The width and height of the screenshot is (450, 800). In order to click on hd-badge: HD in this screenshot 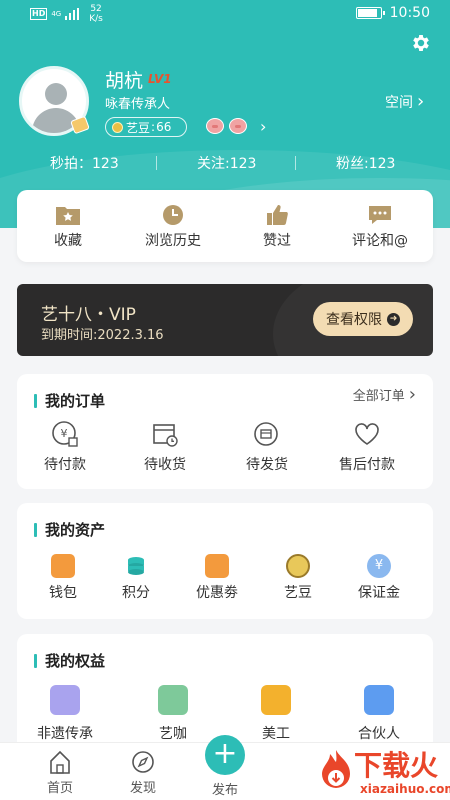, I will do `click(39, 14)`.